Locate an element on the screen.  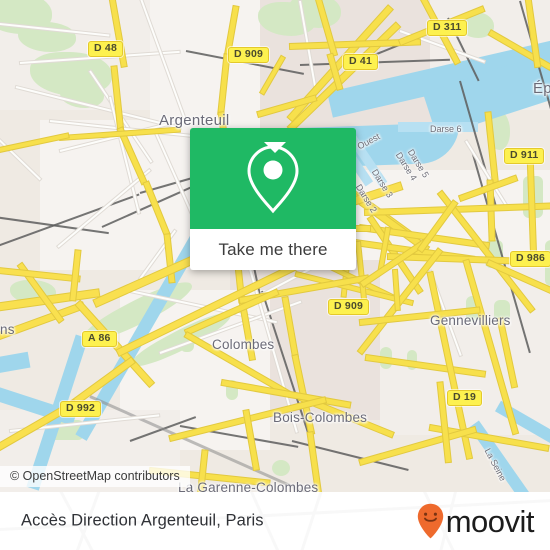
place-label: Argenteuil is located at coordinates (194, 120).